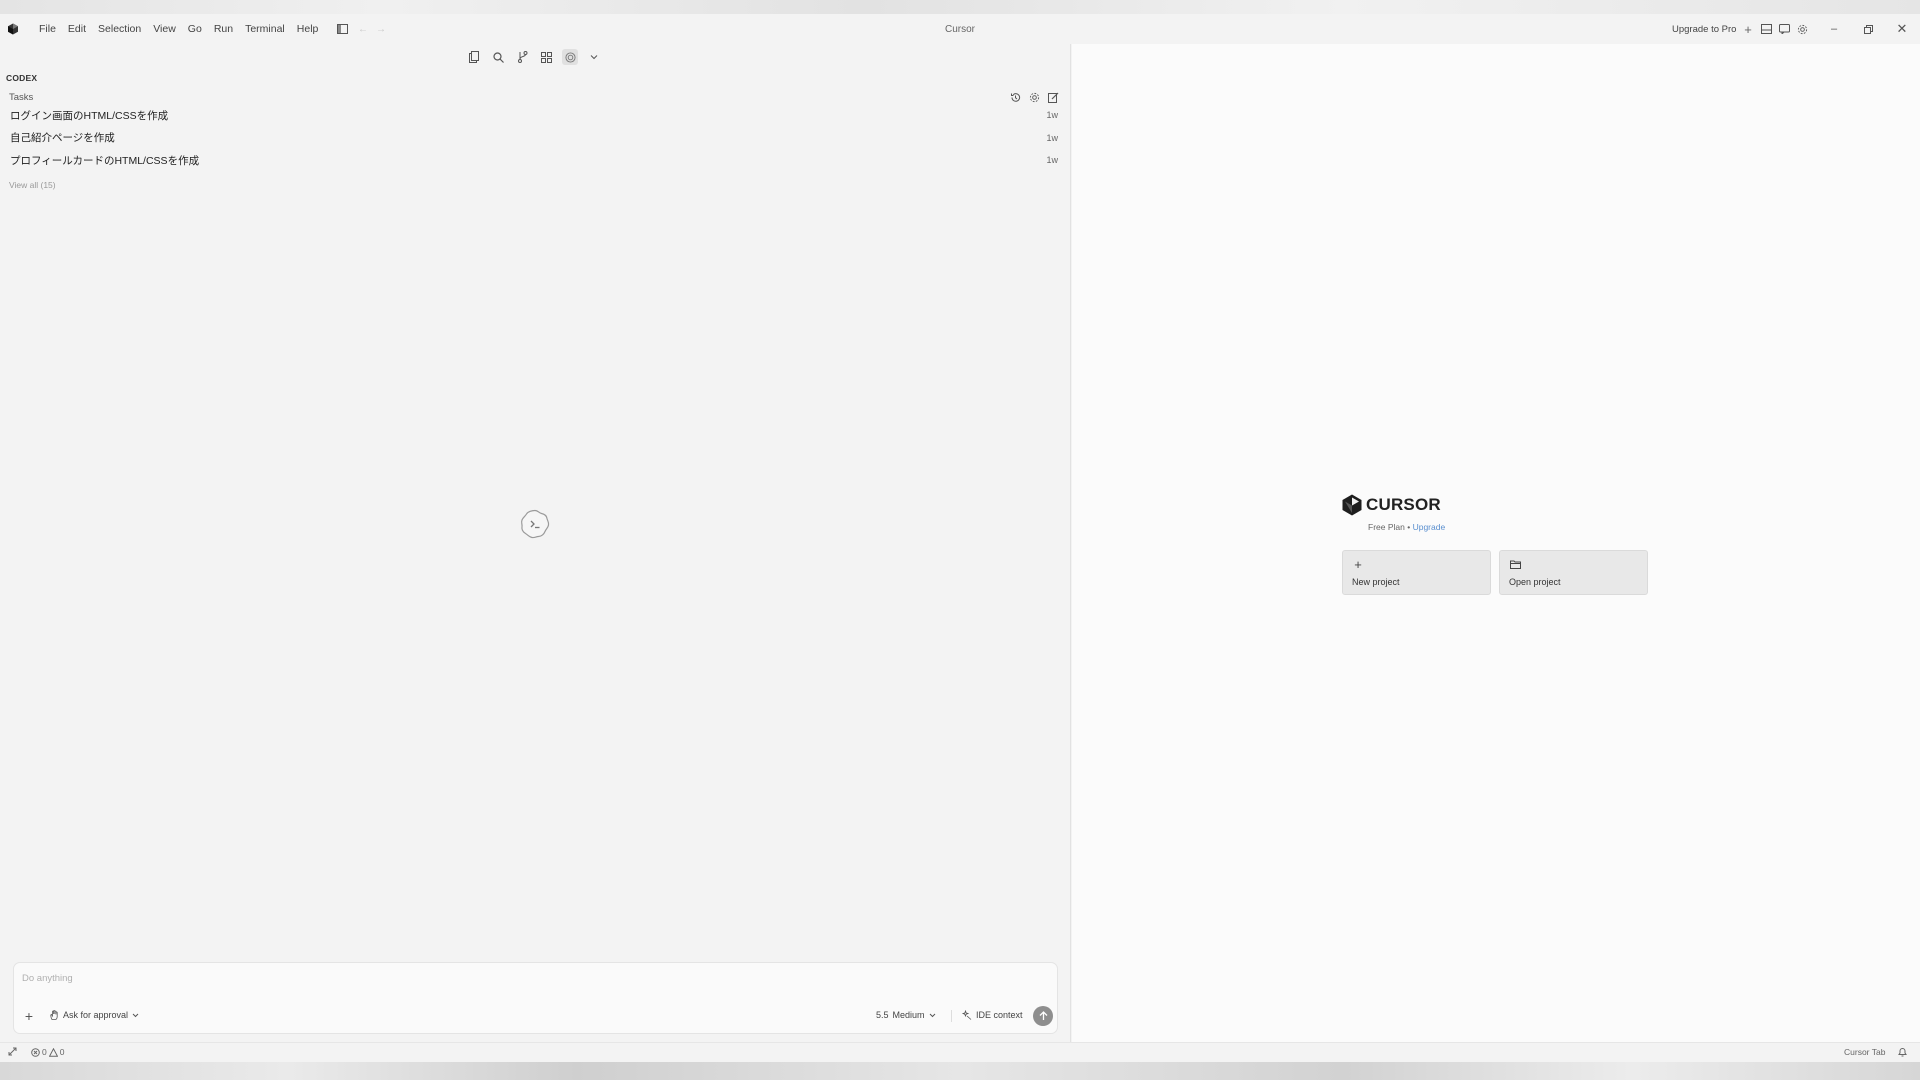 Image resolution: width=1920 pixels, height=1080 pixels. What do you see at coordinates (12, 1051) in the screenshot?
I see `remote-icon` at bounding box center [12, 1051].